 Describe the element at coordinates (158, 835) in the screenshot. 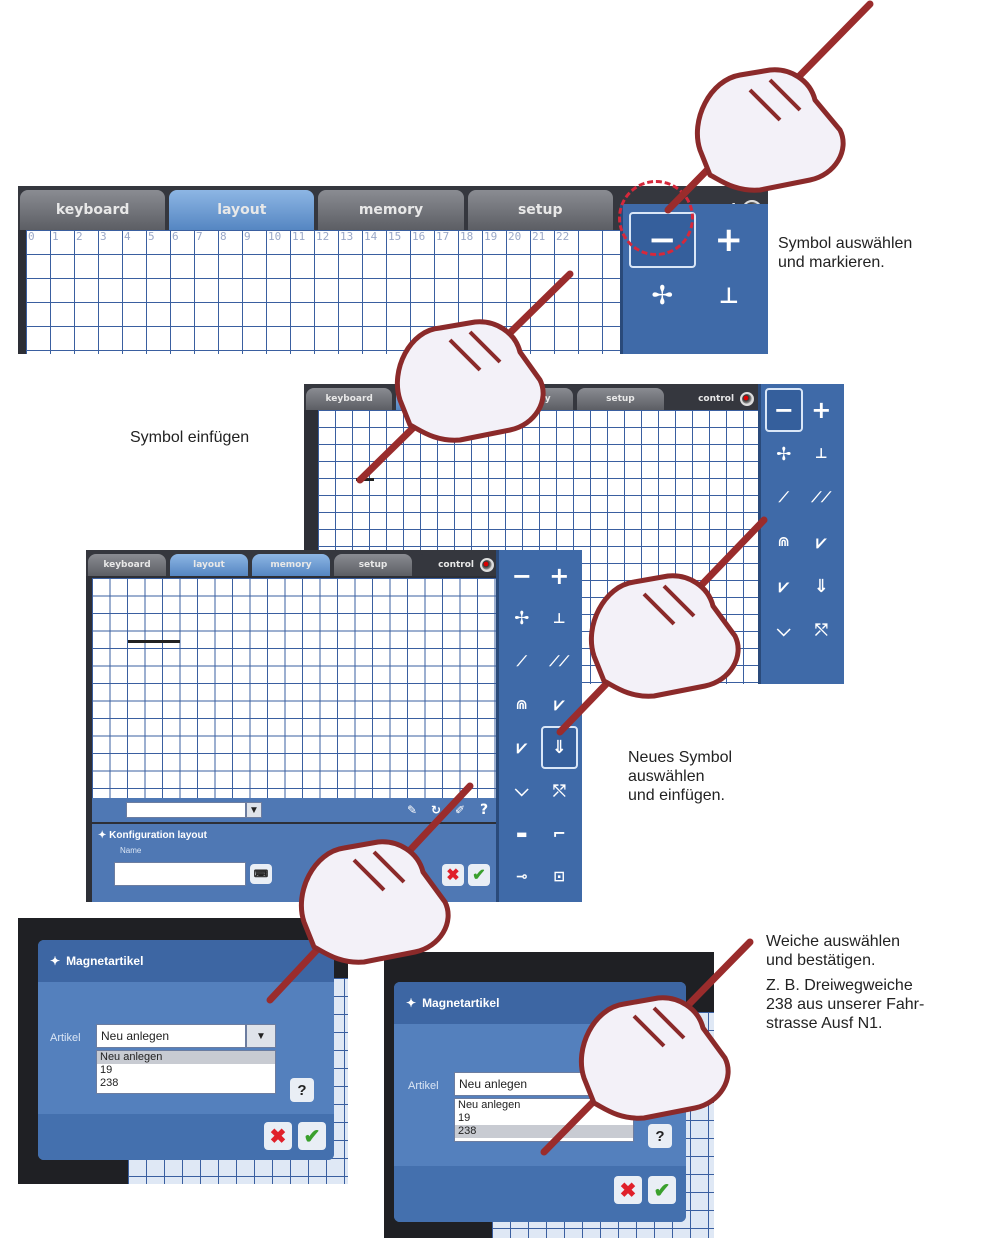

I see `config-title-text: Konfiguration layout` at that location.